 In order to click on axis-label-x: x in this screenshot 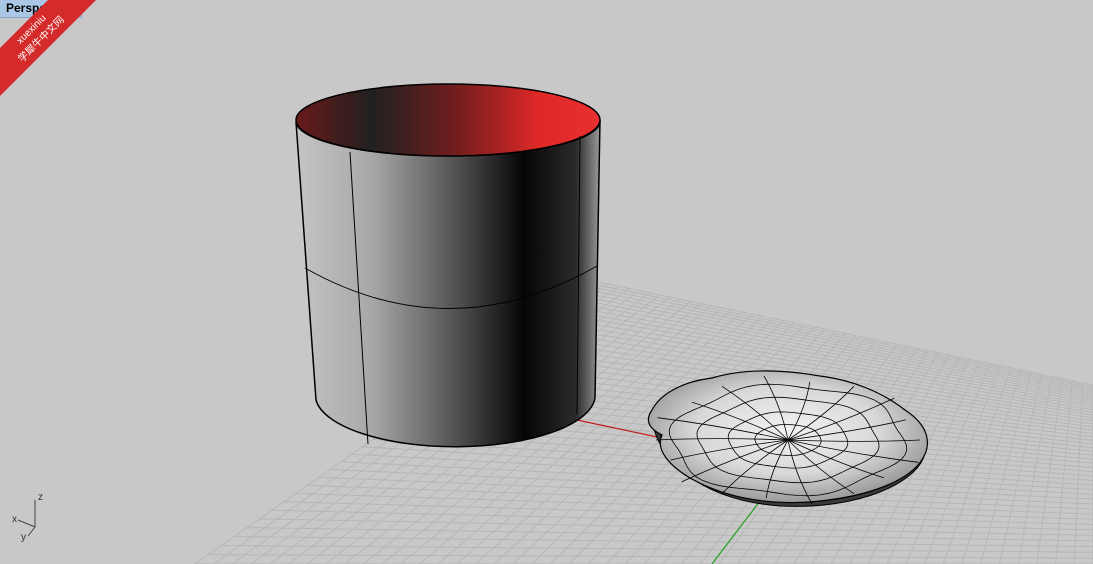, I will do `click(14, 519)`.